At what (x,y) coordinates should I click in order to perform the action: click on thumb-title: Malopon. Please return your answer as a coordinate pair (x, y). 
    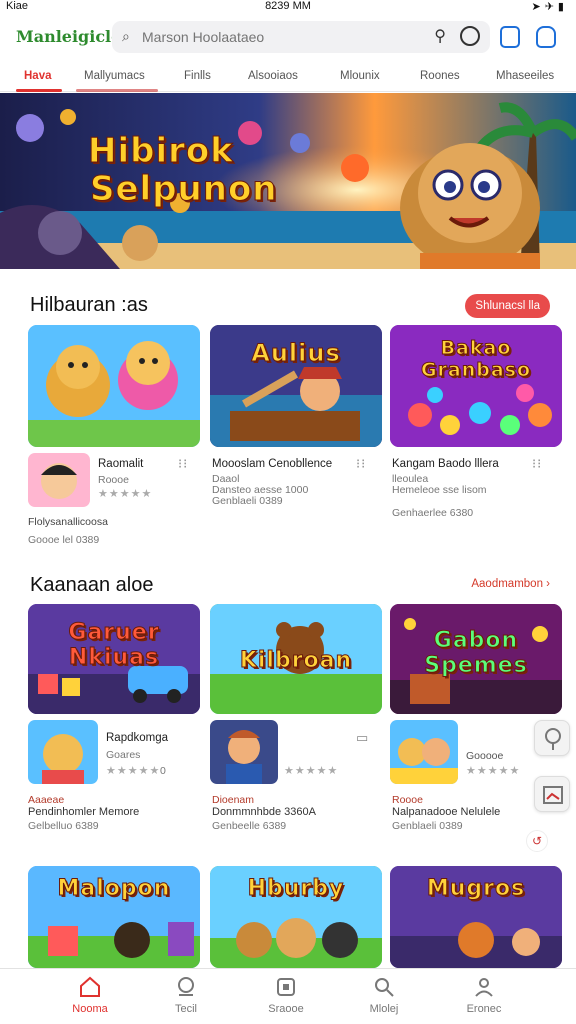
    Looking at the image, I should click on (114, 889).